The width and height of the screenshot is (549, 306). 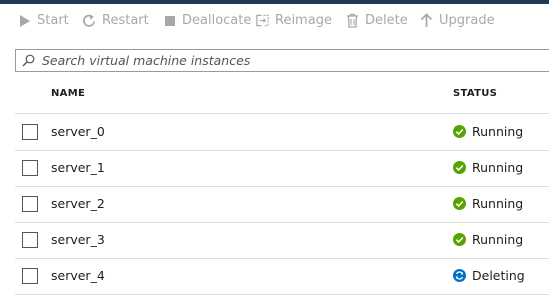 I want to click on table-row: server_0 Running, so click(x=282, y=132).